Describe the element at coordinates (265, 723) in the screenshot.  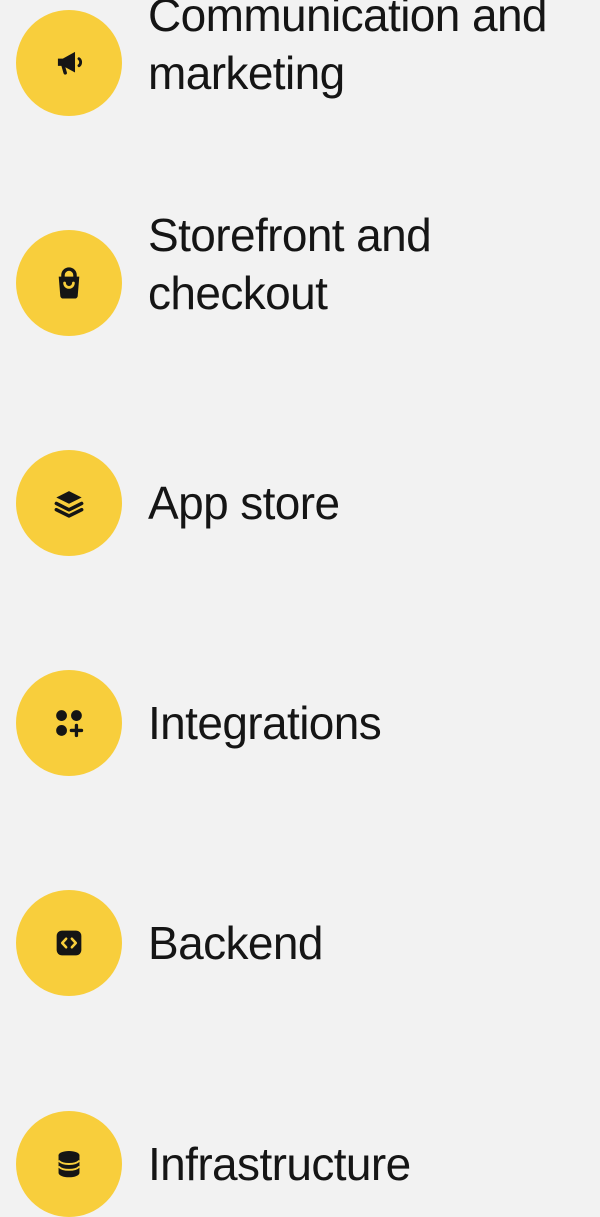
I see `feature-label: Integrations` at that location.